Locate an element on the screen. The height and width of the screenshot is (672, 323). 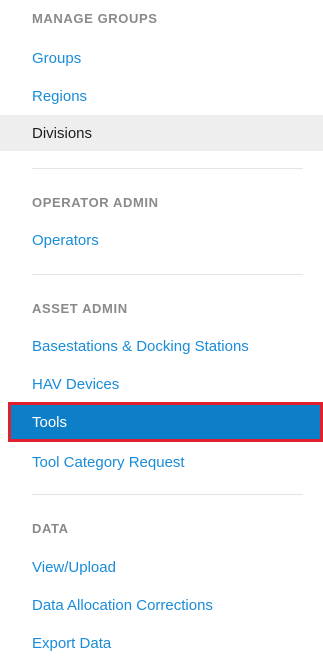
nav-item-label: View/Upload is located at coordinates (74, 567).